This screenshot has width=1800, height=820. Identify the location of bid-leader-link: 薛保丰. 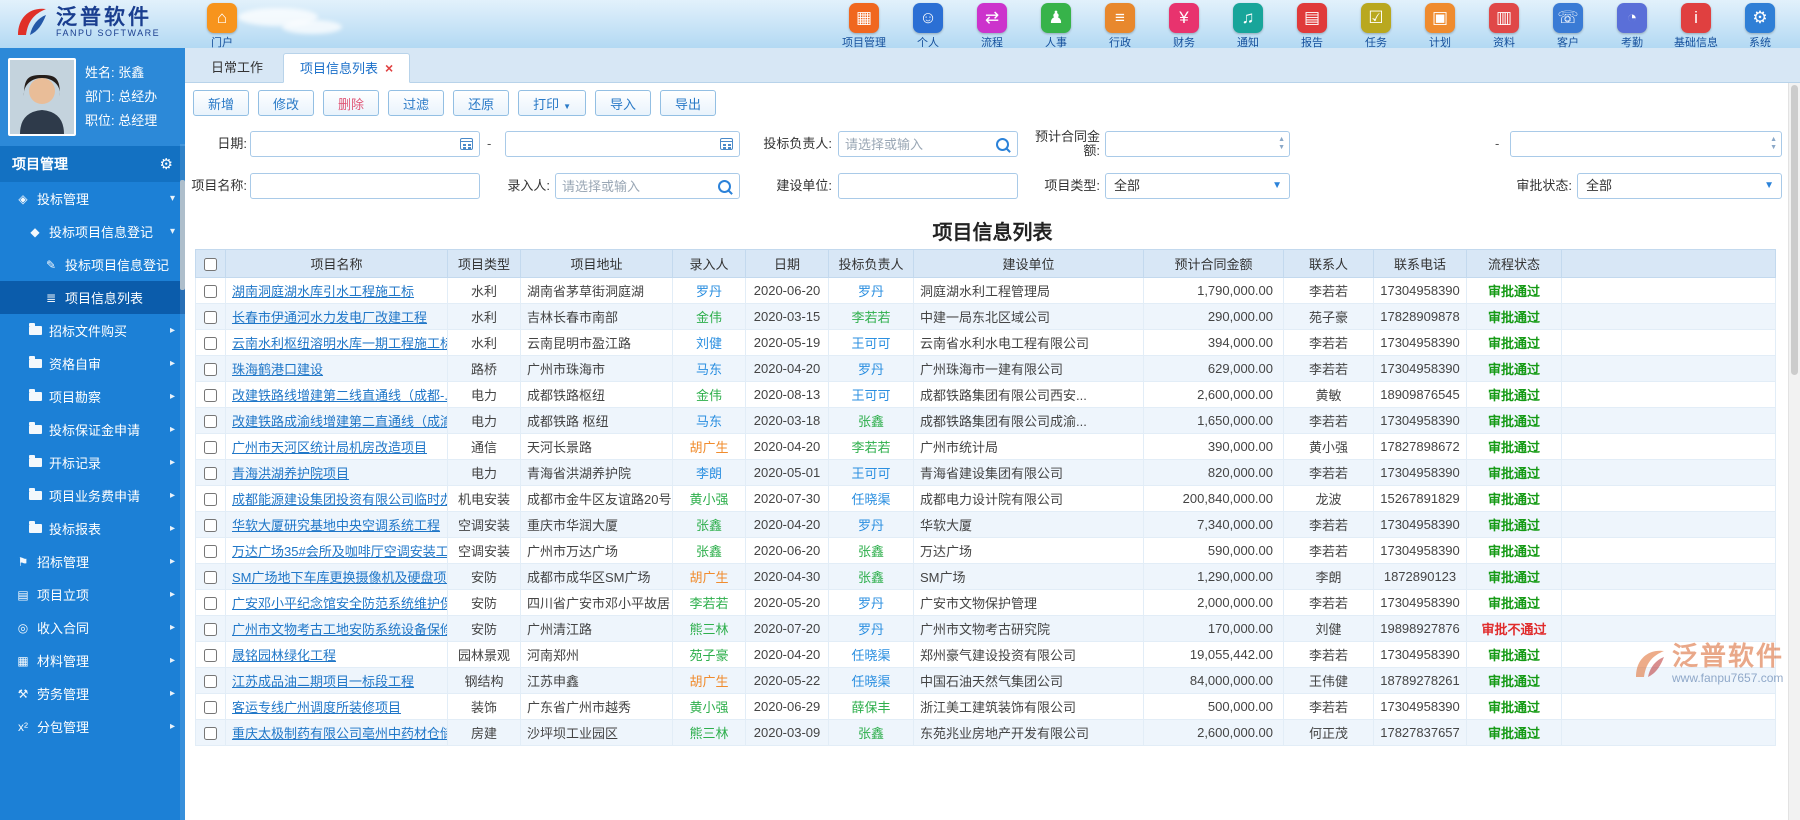
(870, 707).